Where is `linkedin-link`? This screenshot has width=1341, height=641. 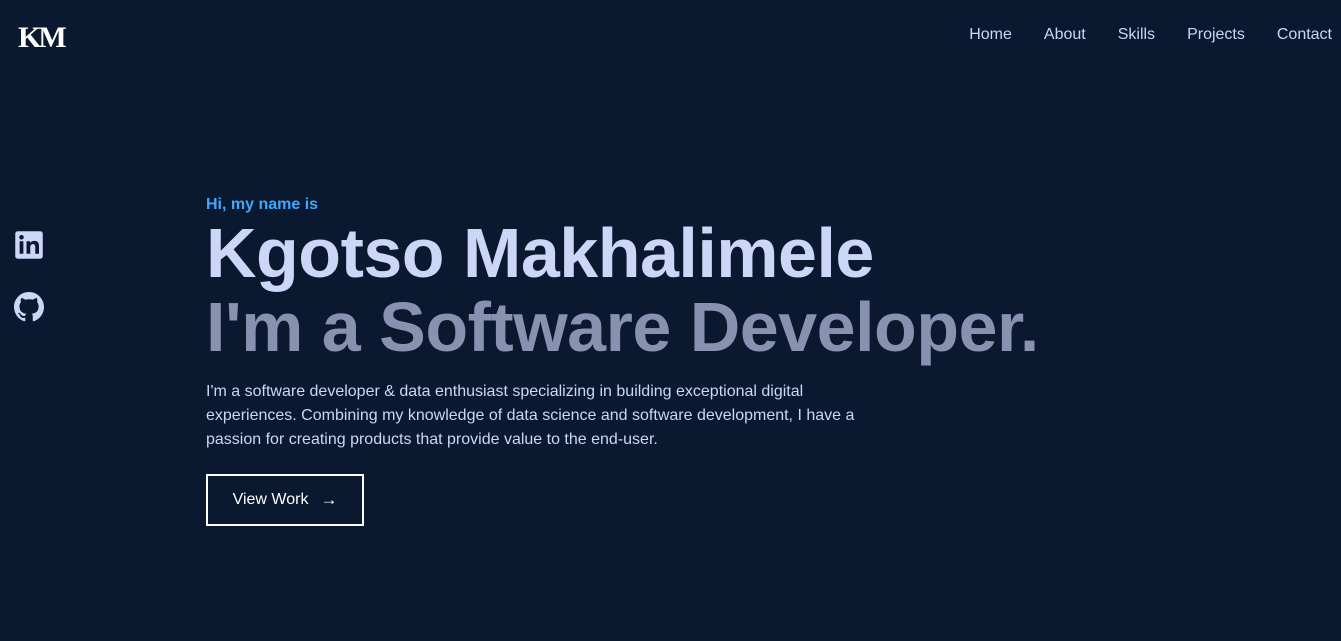 linkedin-link is located at coordinates (29, 245).